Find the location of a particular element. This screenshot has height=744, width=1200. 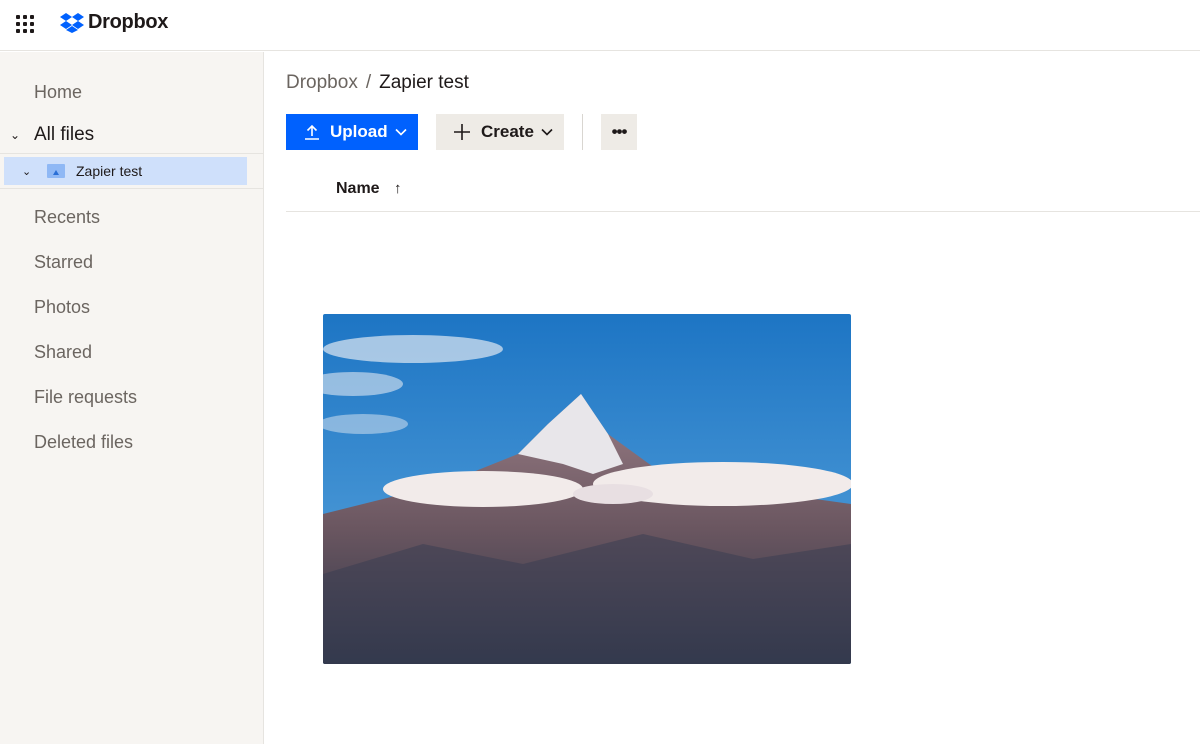

more-icon: ••• is located at coordinates (619, 131).